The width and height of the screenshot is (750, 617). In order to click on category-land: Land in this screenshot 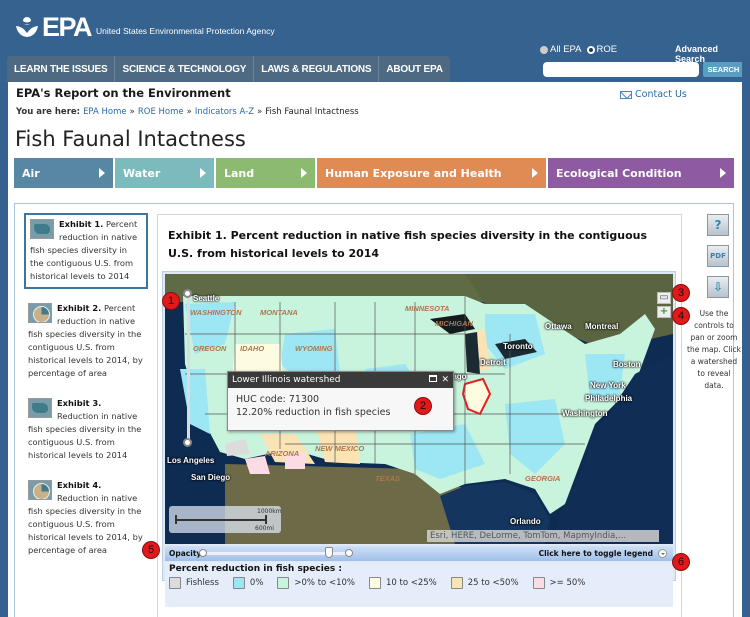, I will do `click(266, 173)`.